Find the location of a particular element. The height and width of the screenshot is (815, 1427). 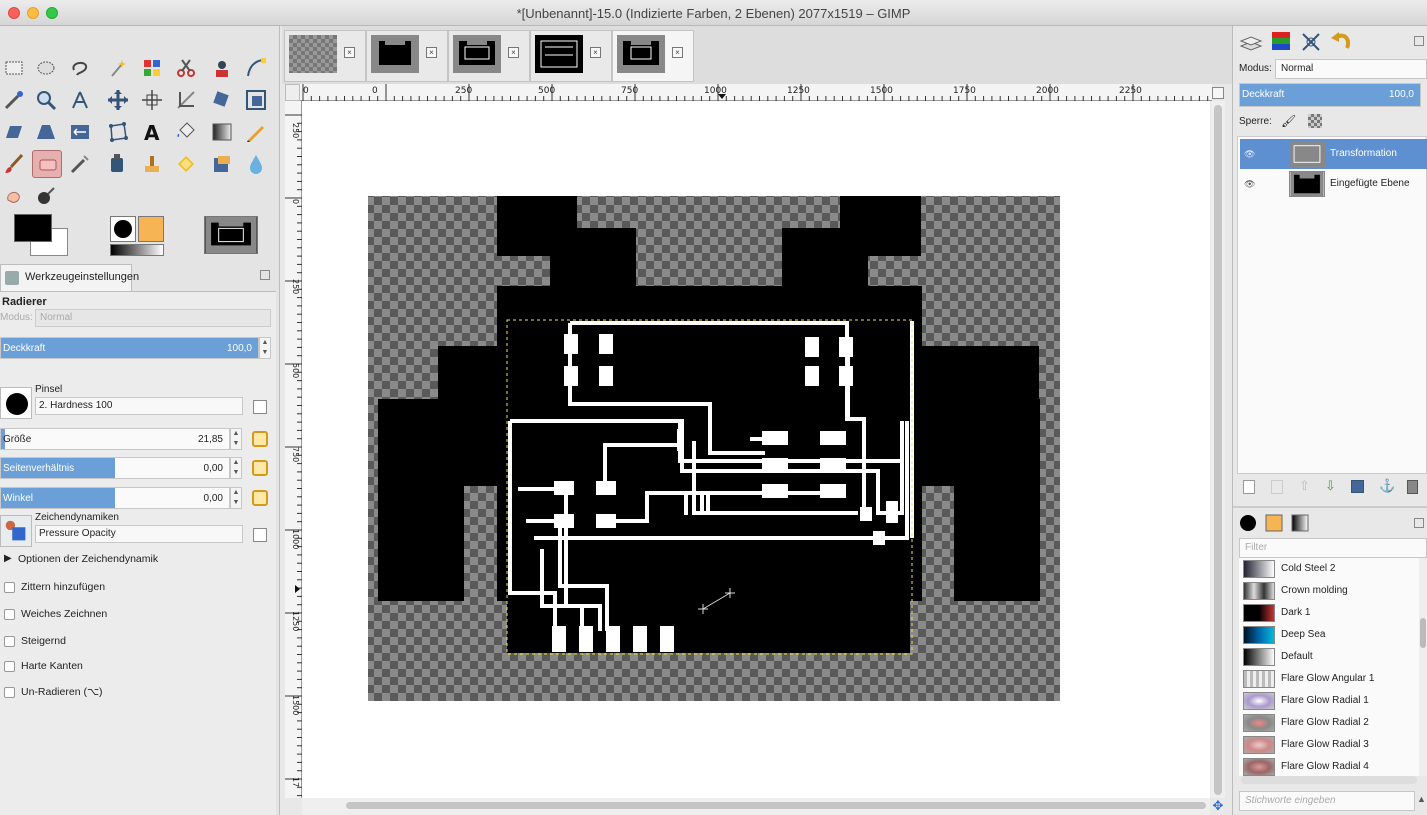

measure-tool-icon is located at coordinates (80, 100).